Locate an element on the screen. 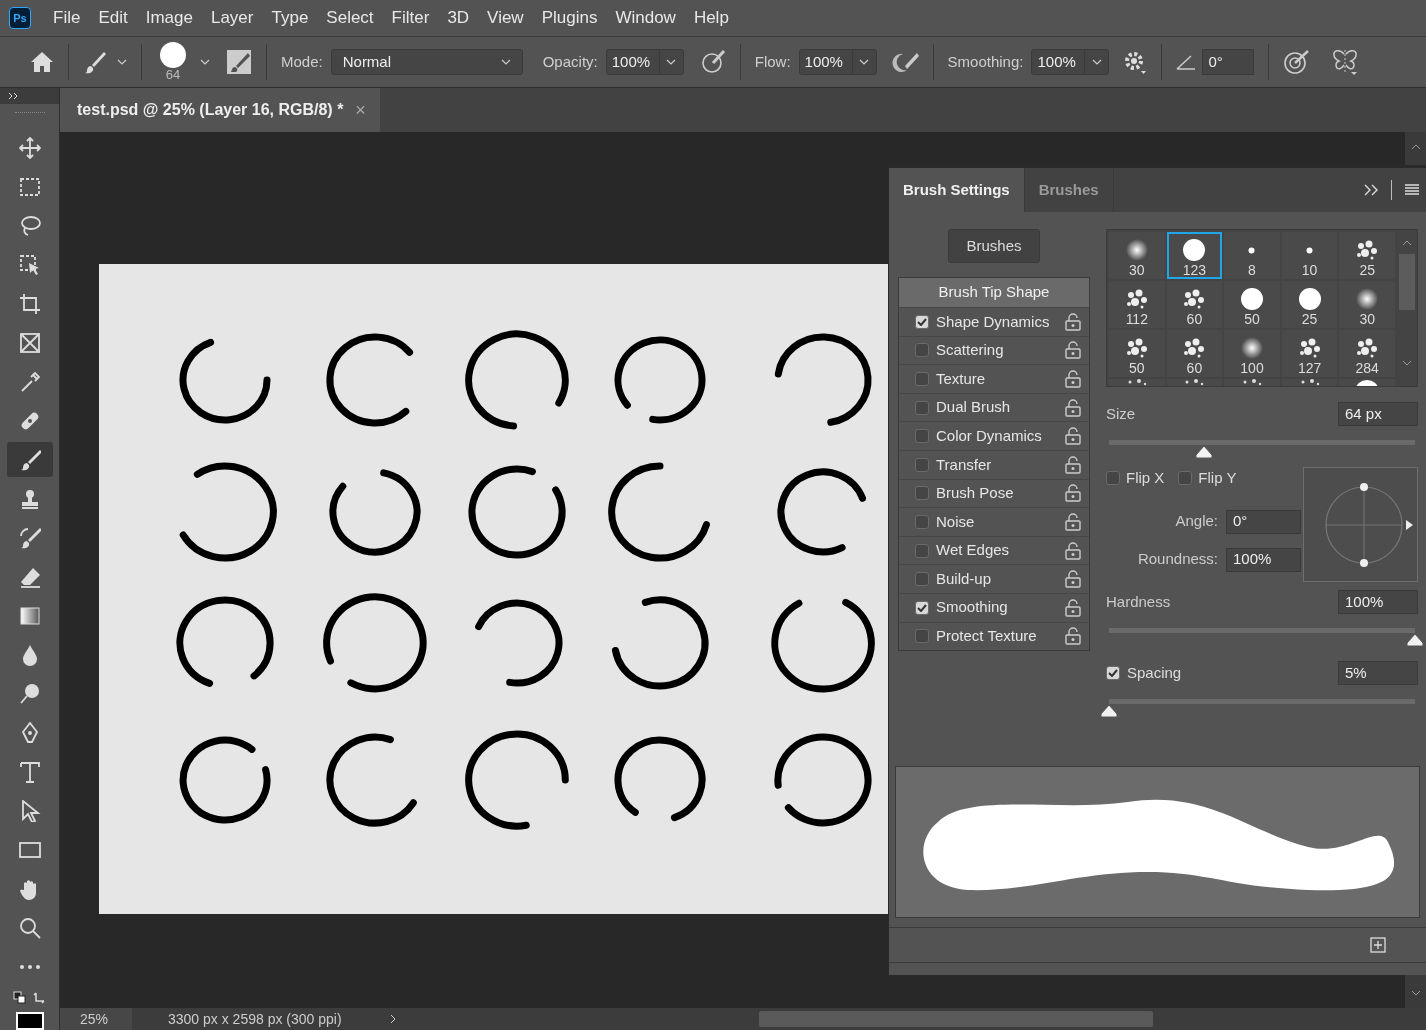 This screenshot has height=1030, width=1426. home-icon is located at coordinates (42, 62).